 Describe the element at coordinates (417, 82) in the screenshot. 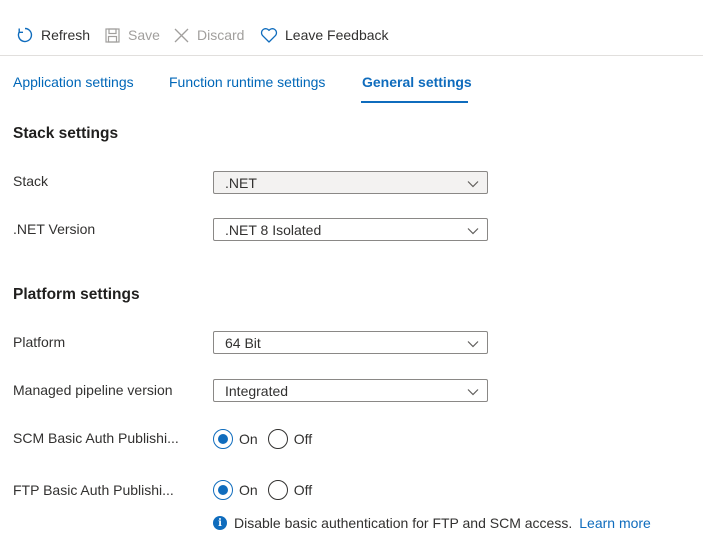

I see `tab-general-settings: General settings` at that location.